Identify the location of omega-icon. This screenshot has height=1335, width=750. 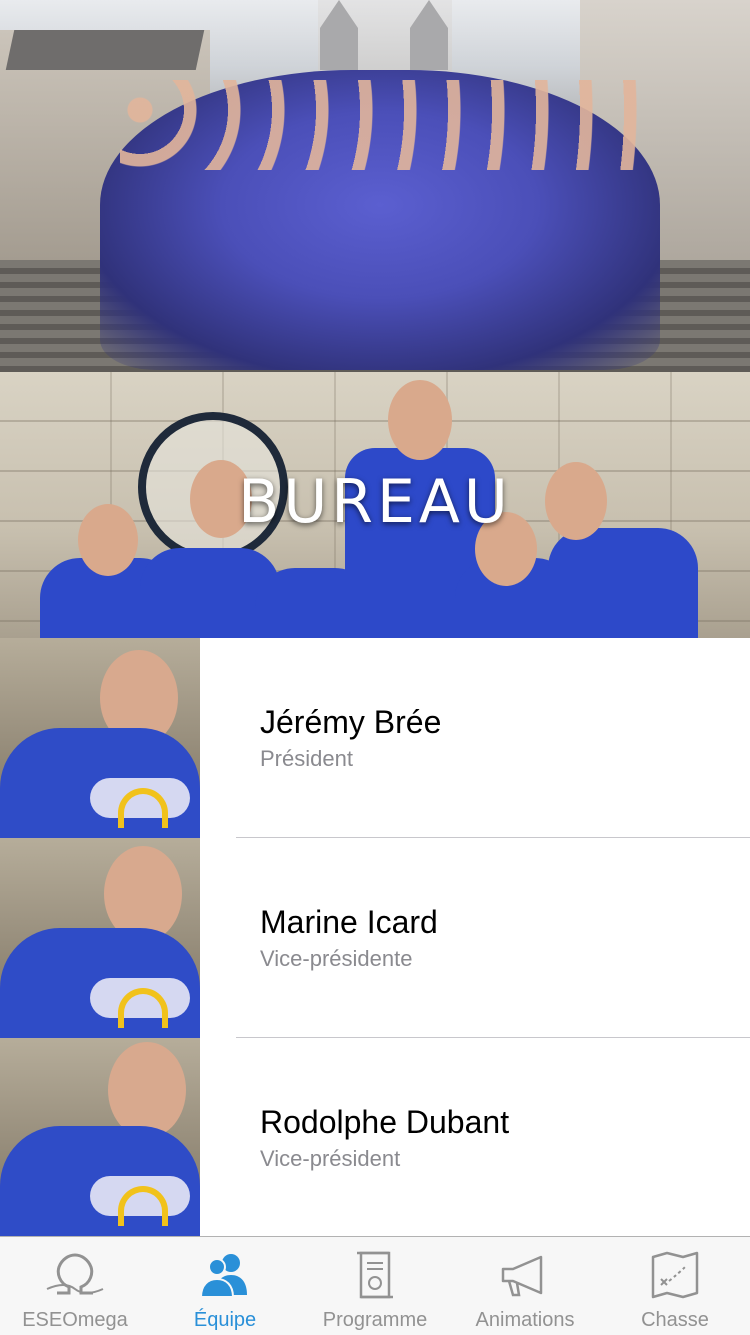
(75, 1274).